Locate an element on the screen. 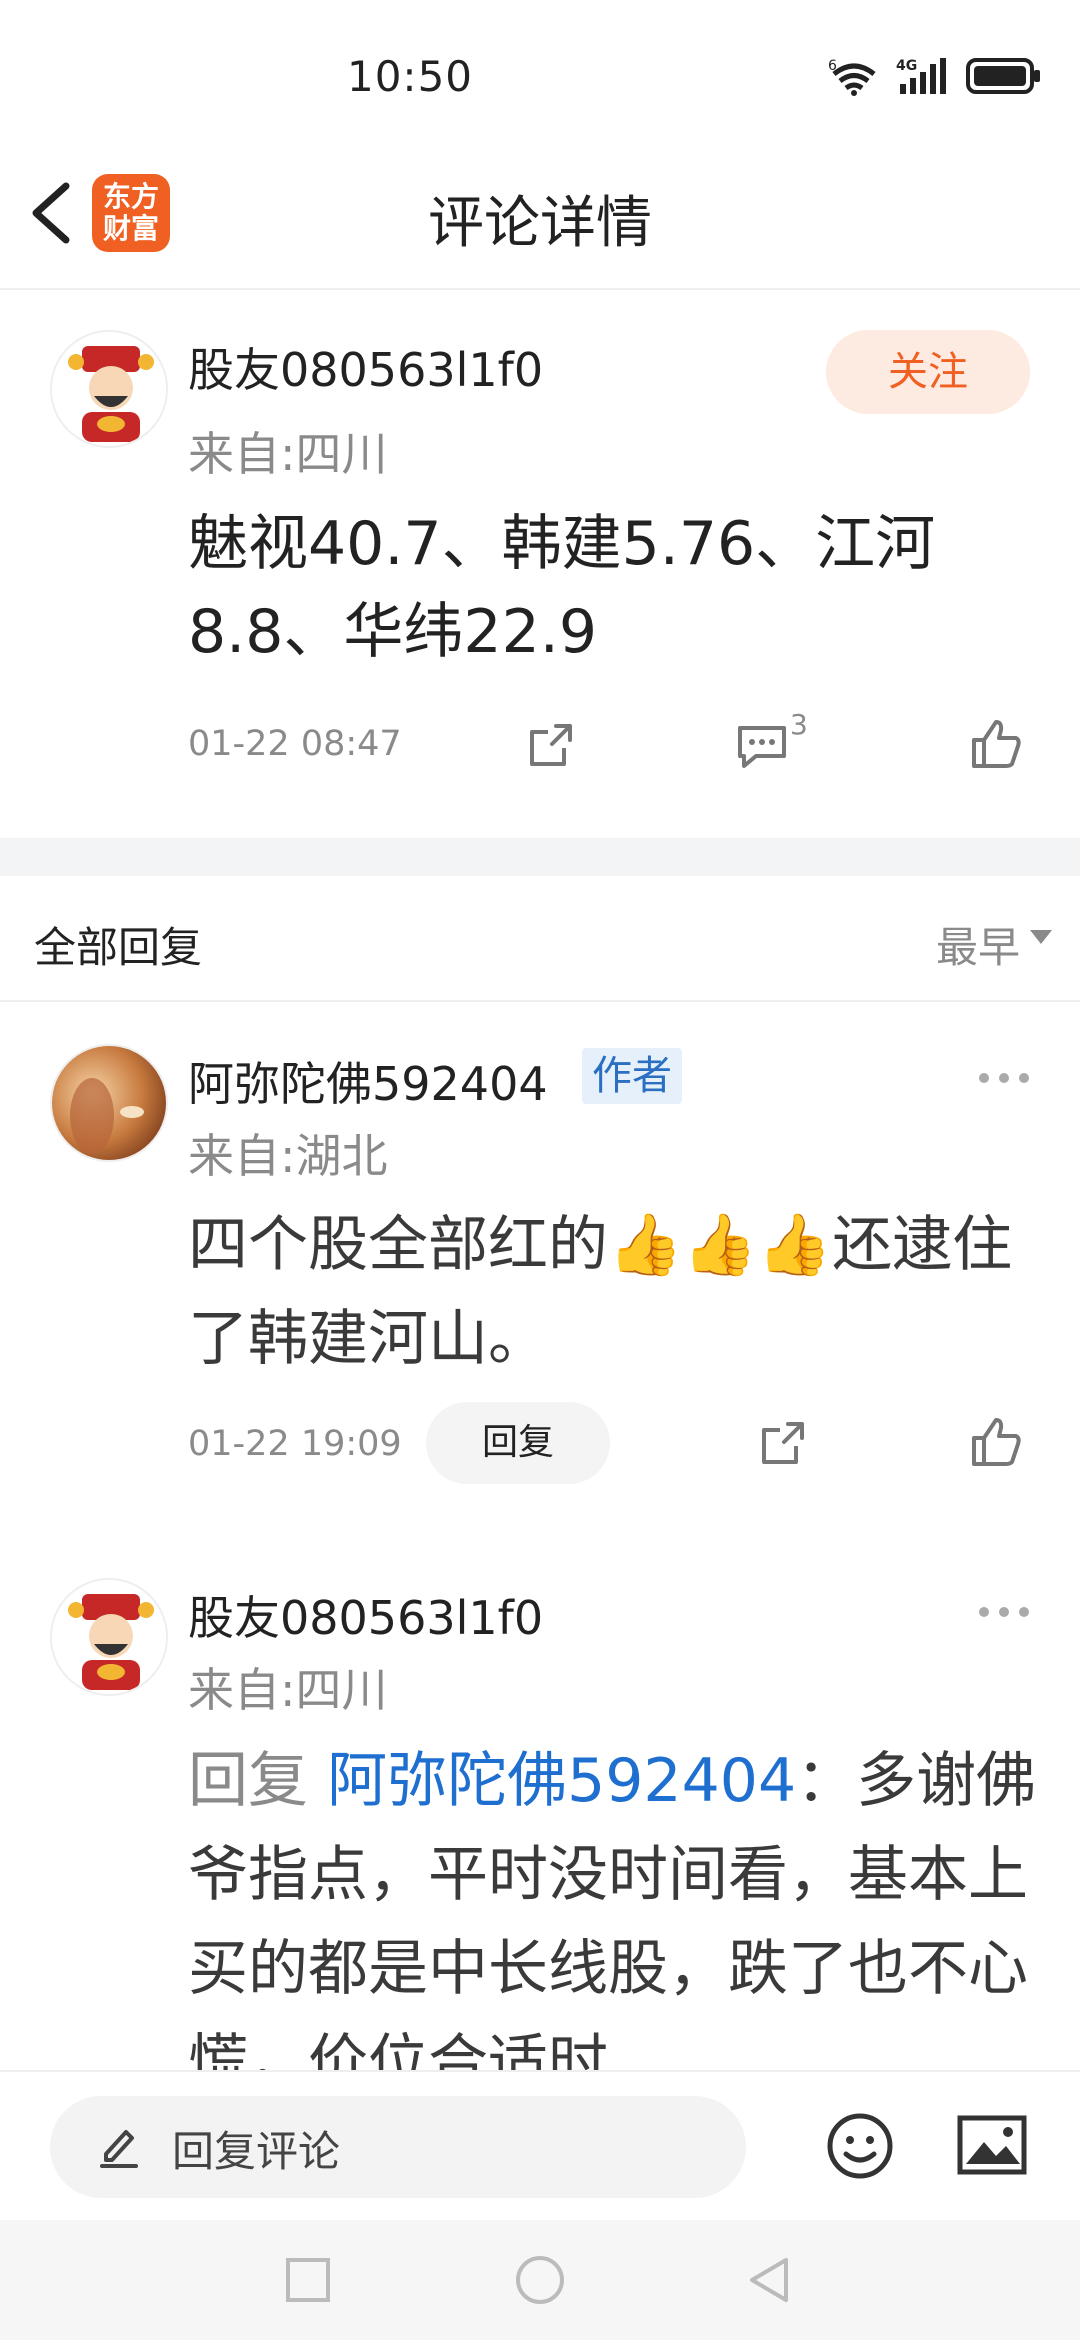 This screenshot has height=2340, width=1080. reply-time: 01-22 19:09 is located at coordinates (295, 1444).